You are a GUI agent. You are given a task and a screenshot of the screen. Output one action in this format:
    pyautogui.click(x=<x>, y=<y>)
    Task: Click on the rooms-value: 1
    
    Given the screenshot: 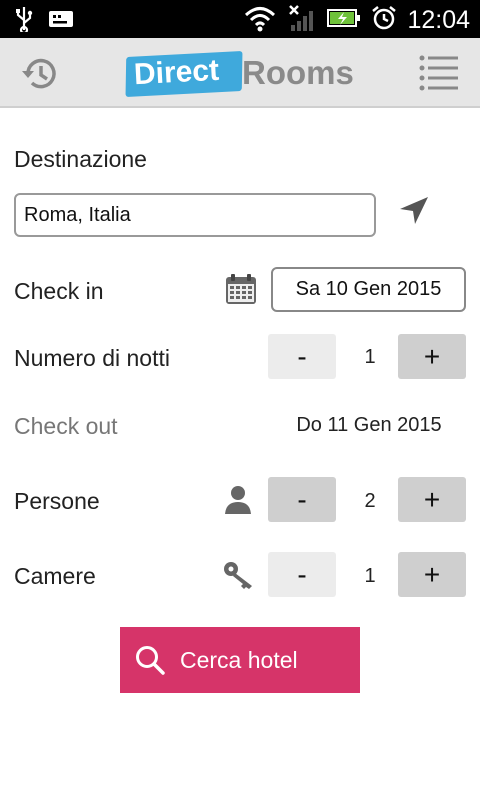 What is the action you would take?
    pyautogui.click(x=370, y=576)
    